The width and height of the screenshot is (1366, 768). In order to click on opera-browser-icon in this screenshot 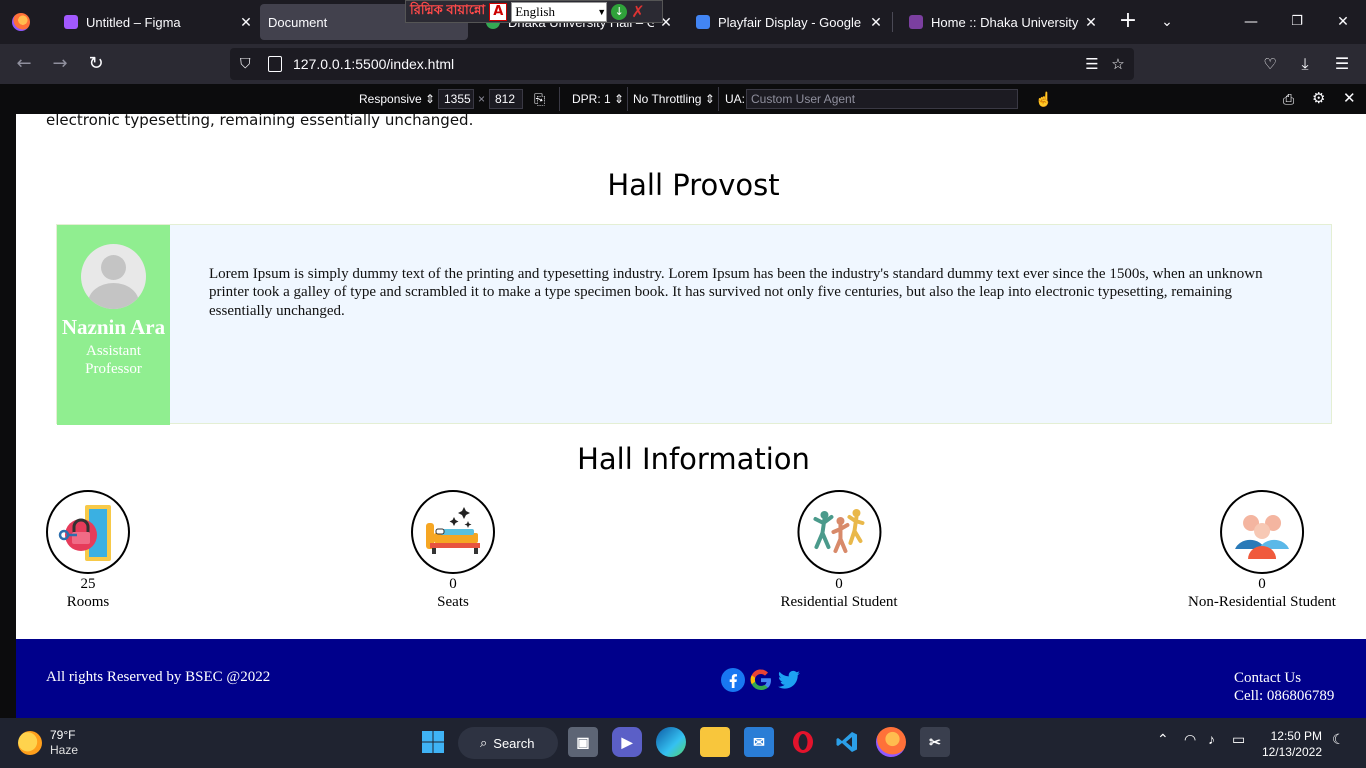, I will do `click(803, 742)`.